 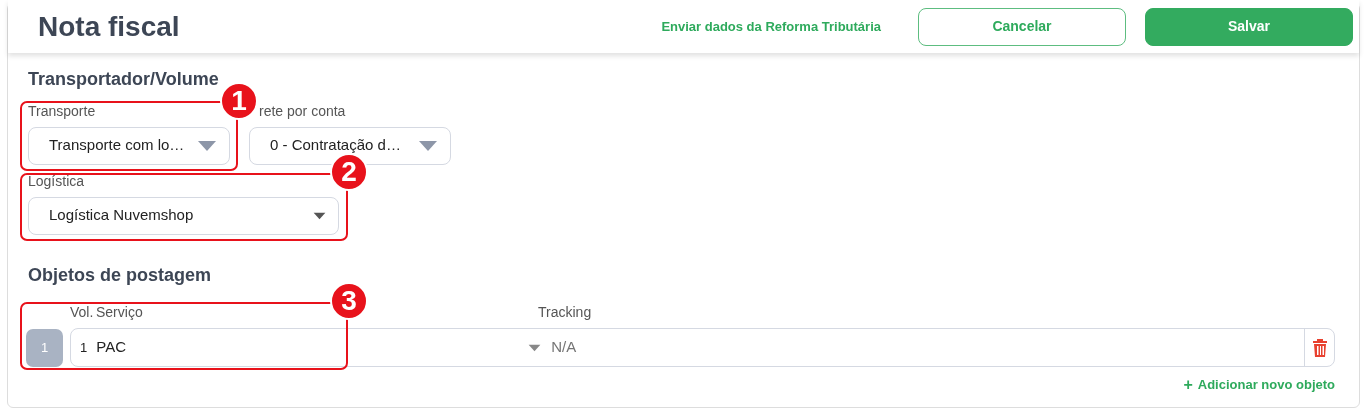 I want to click on page-title: Nota fiscal, so click(x=109, y=26).